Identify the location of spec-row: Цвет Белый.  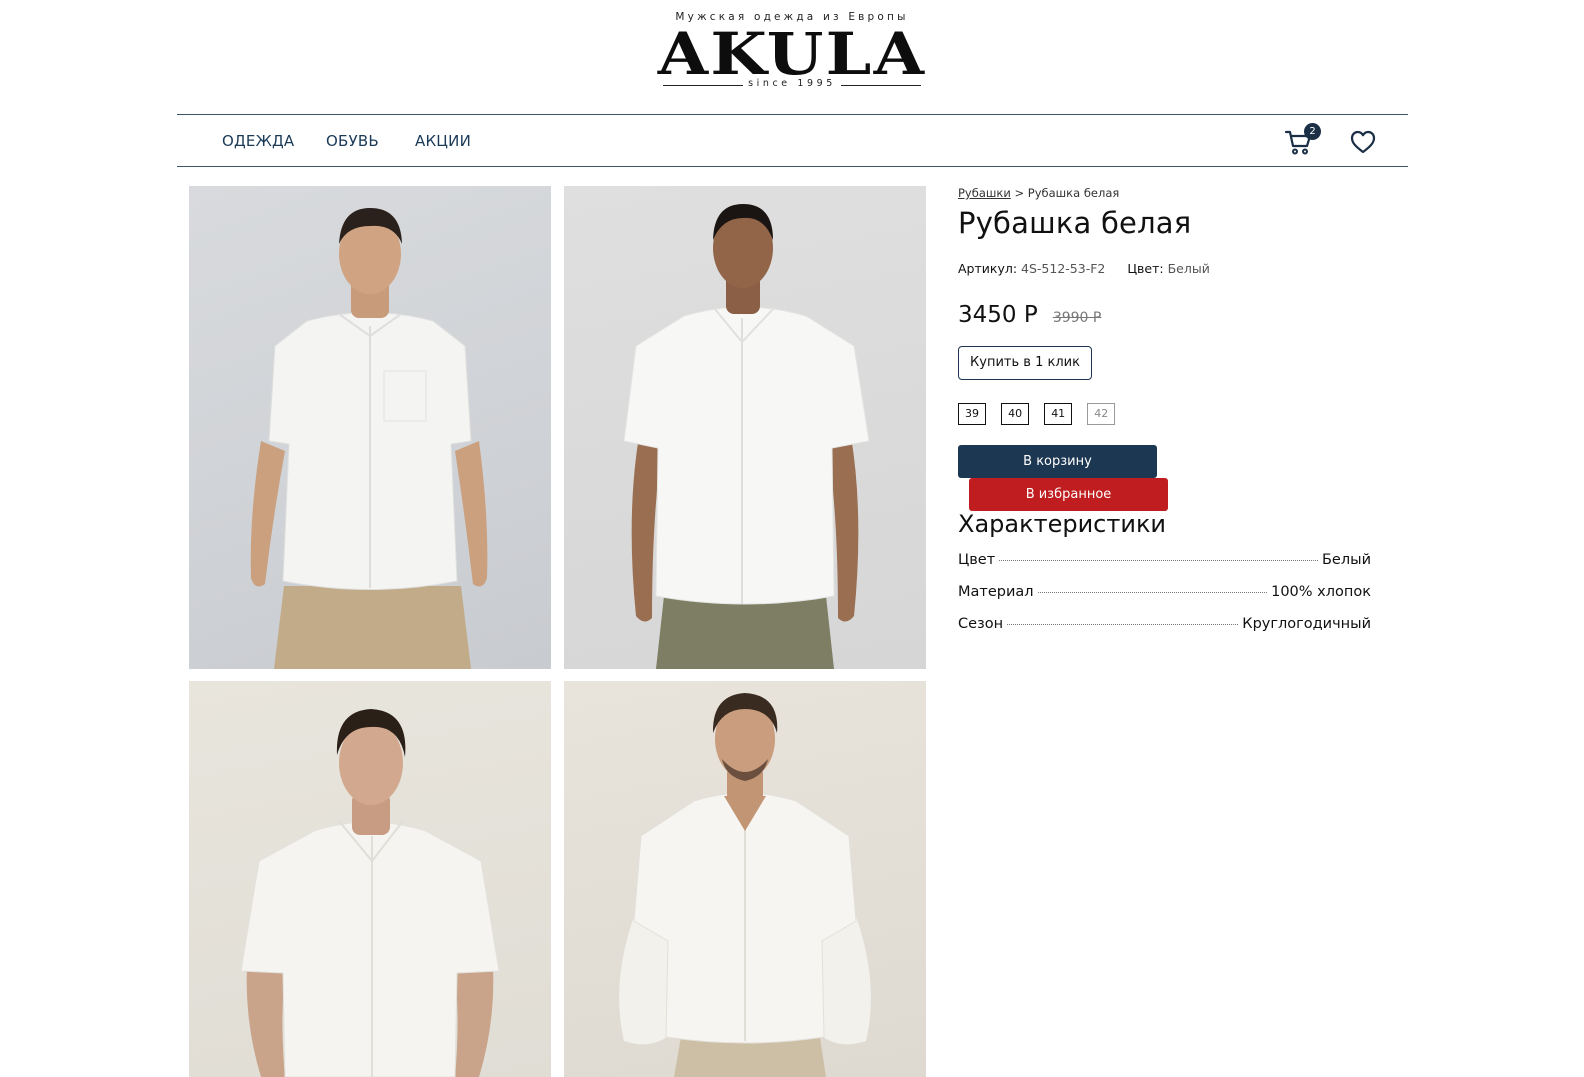
(1164, 568).